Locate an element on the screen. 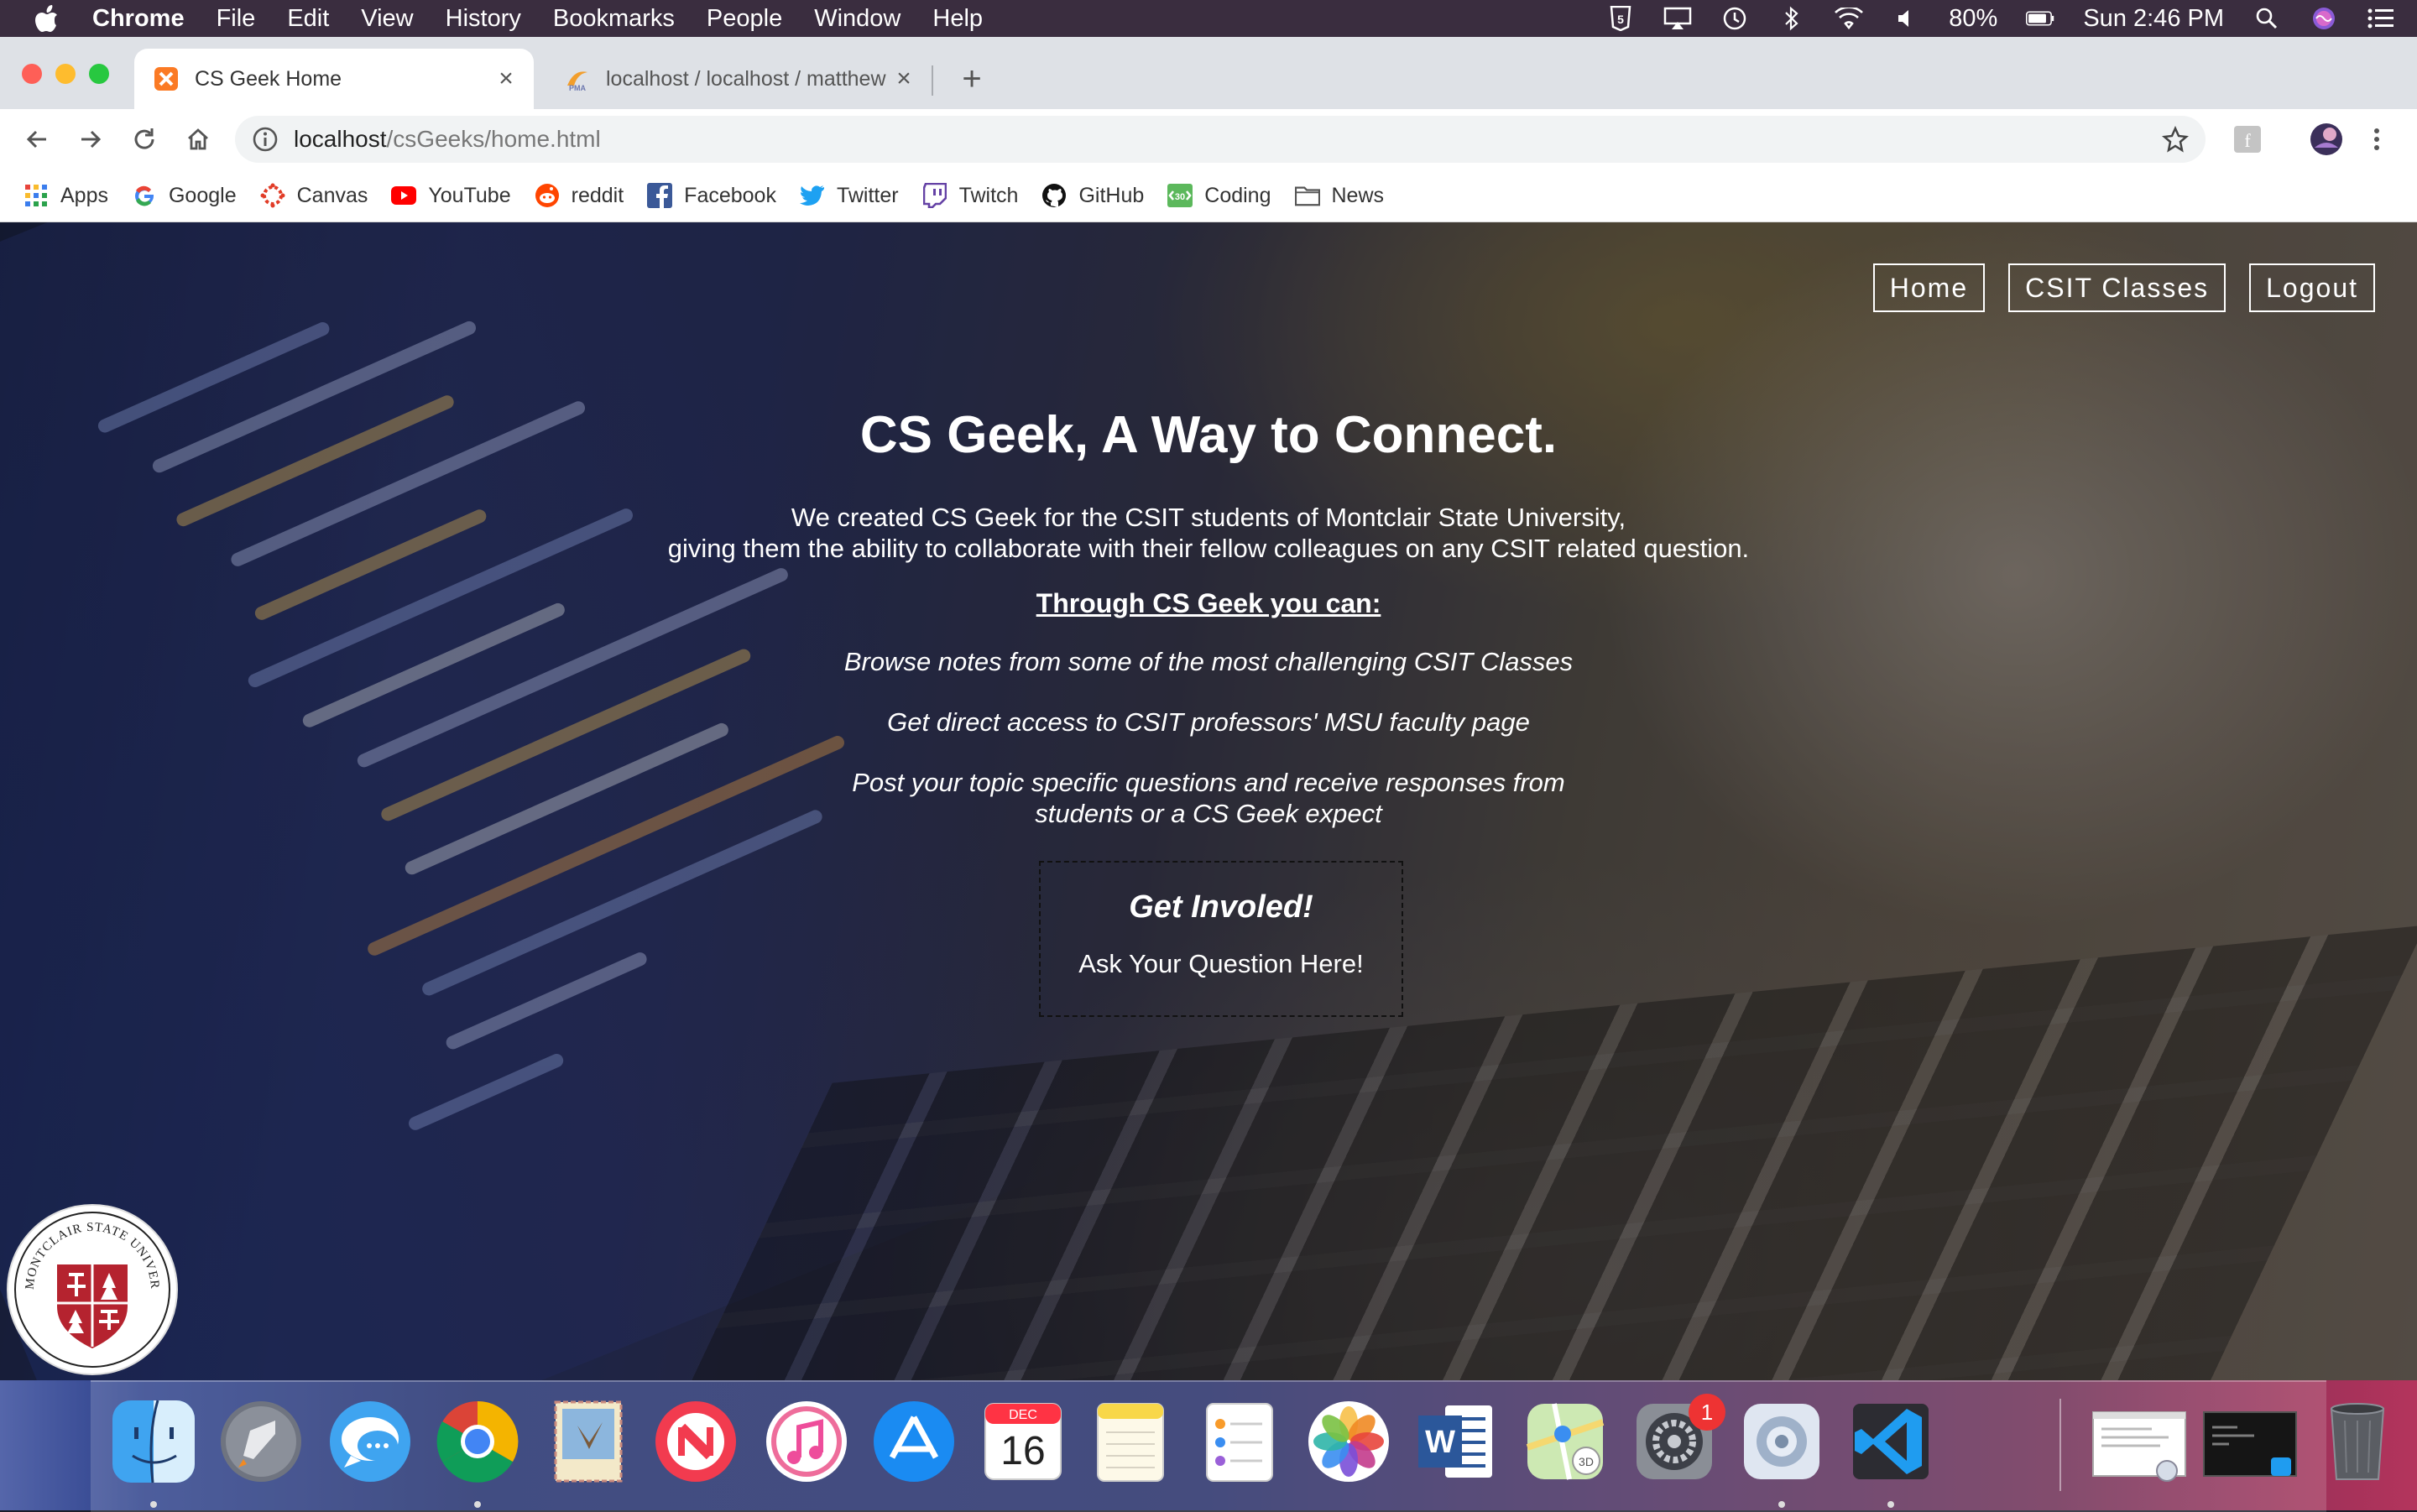 Image resolution: width=2417 pixels, height=1512 pixels. new-tab-button: + is located at coordinates (971, 79).